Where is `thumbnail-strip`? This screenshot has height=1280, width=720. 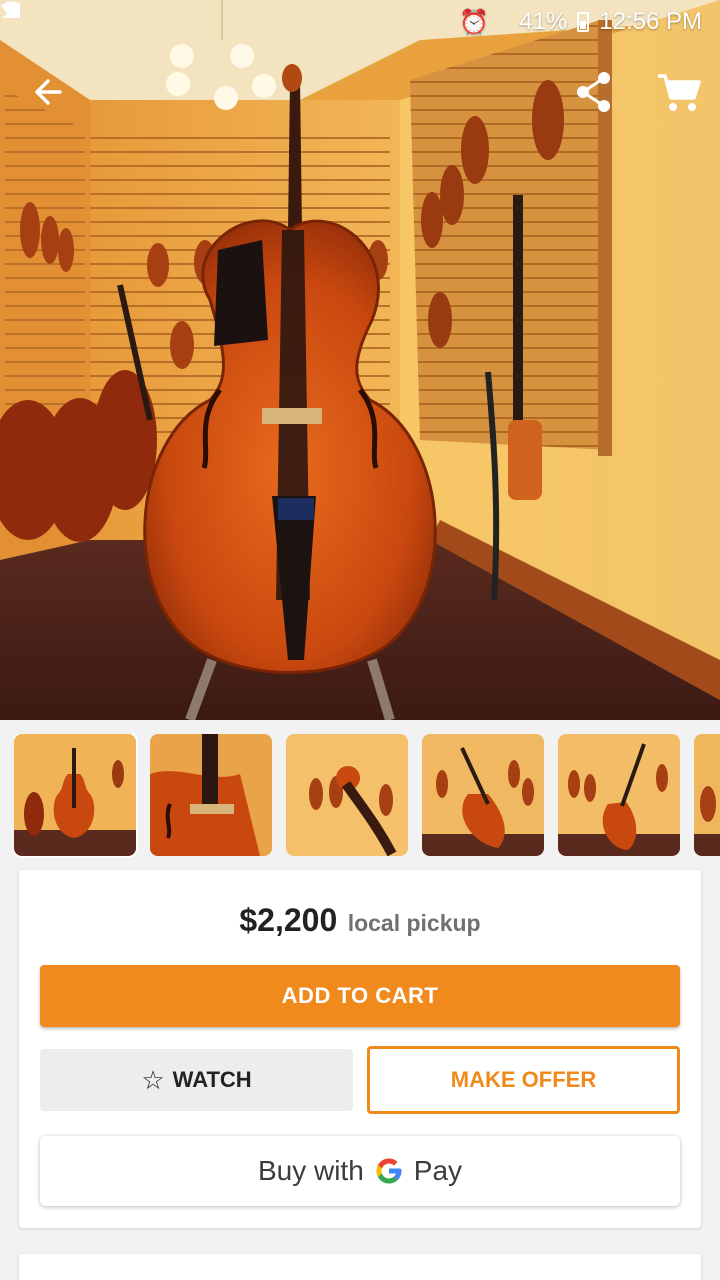
thumbnail-strip is located at coordinates (367, 796).